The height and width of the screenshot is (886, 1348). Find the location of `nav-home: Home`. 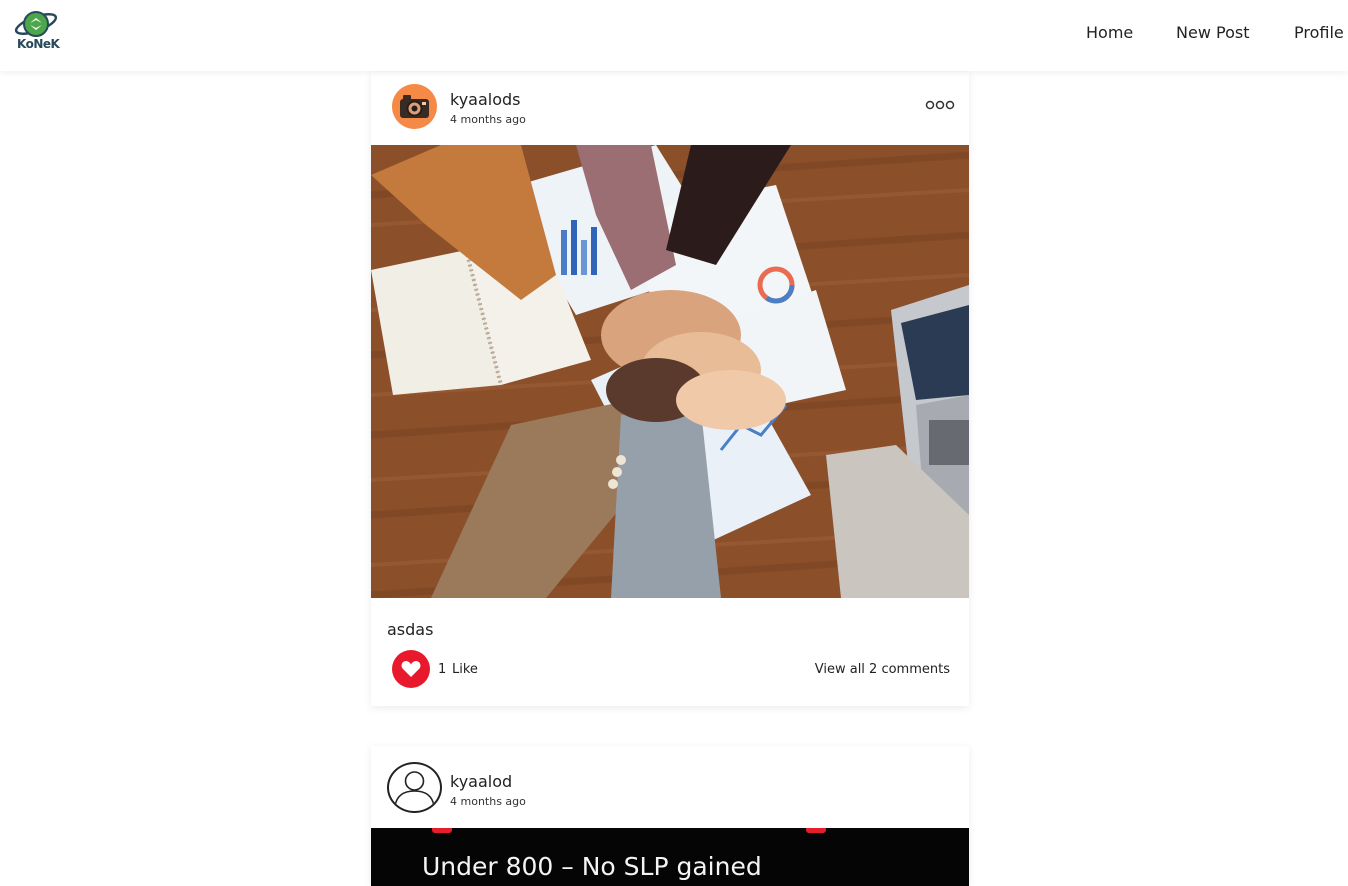

nav-home: Home is located at coordinates (1109, 32).